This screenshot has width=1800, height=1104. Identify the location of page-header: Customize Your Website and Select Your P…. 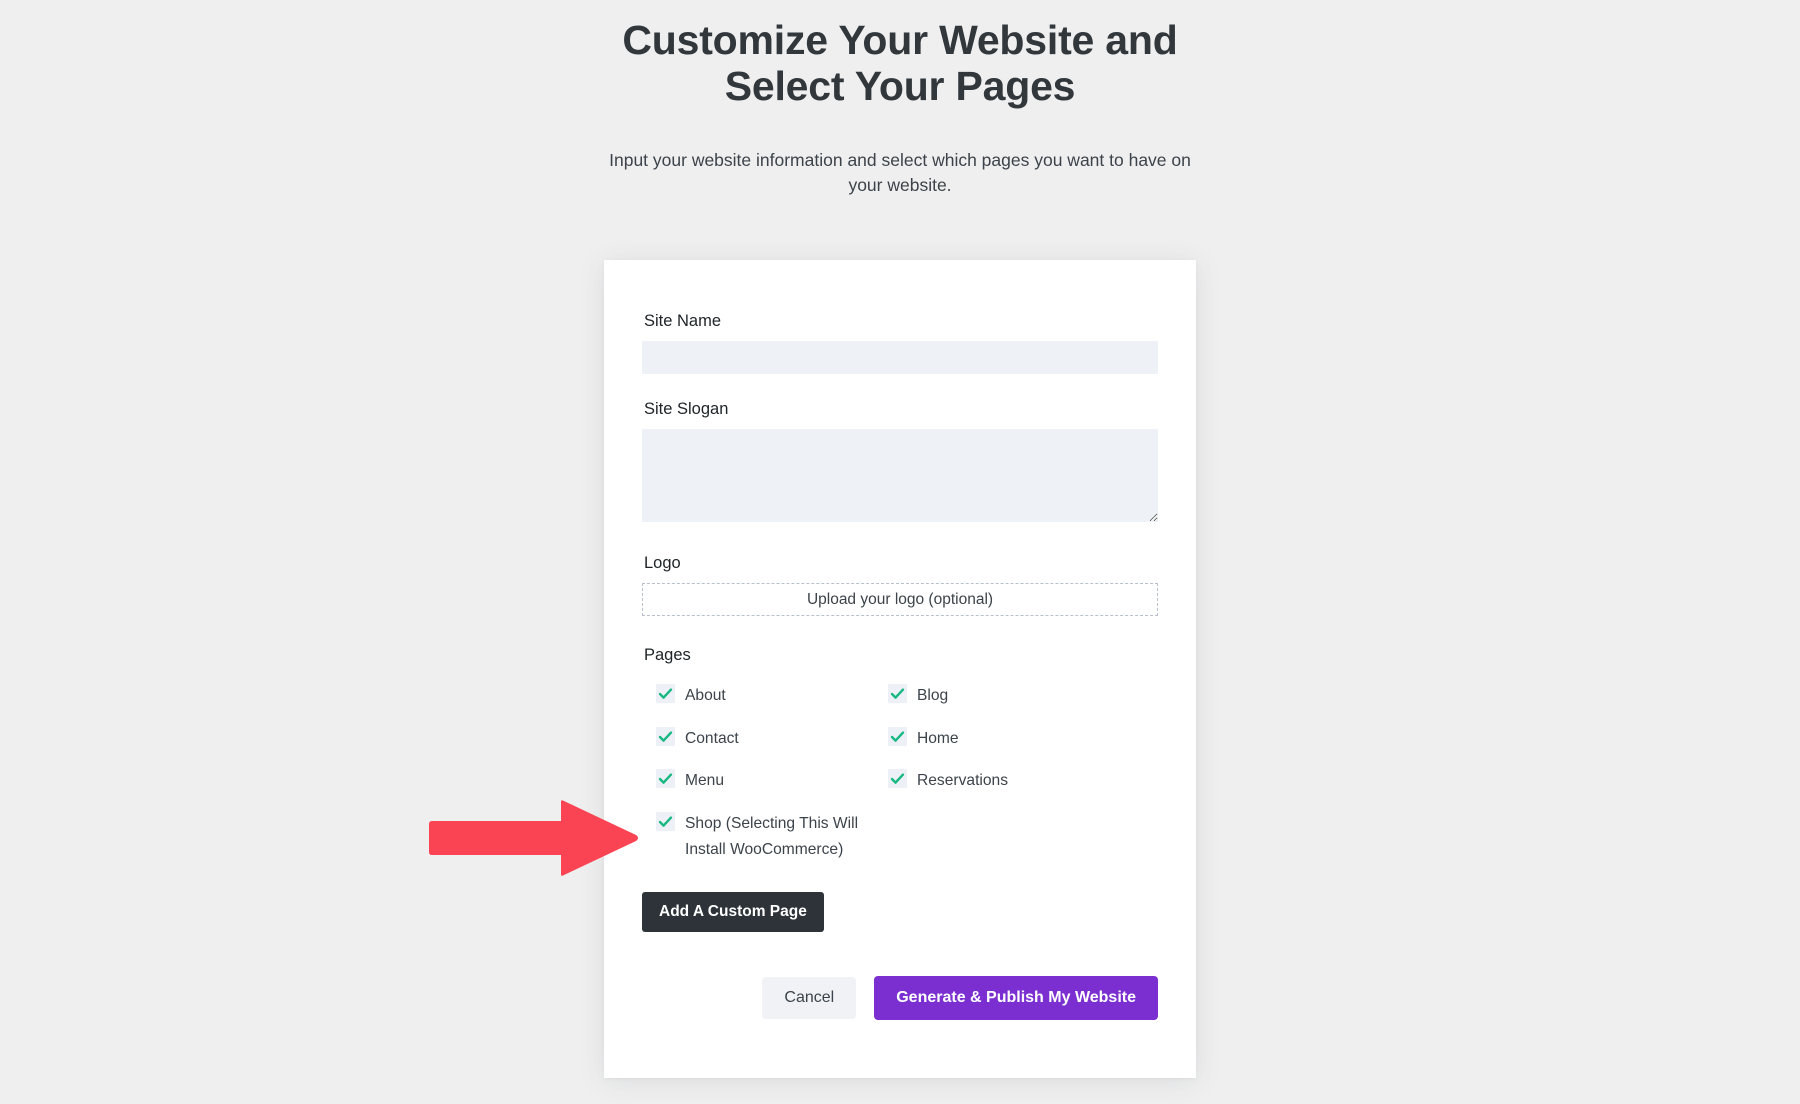
(900, 99).